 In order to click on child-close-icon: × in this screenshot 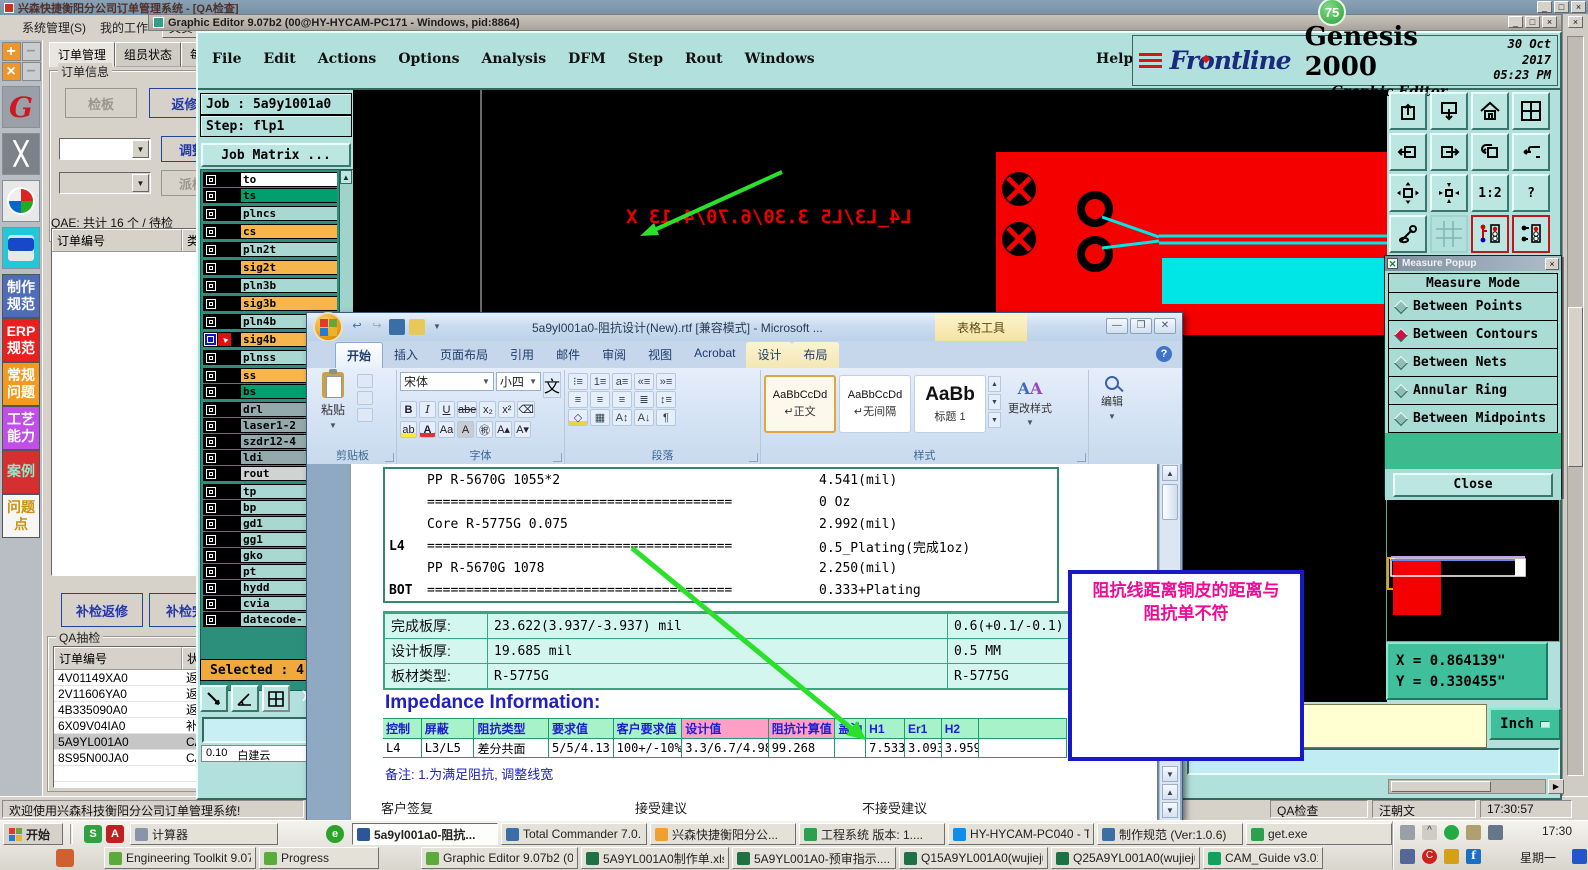, I will do `click(1575, 22)`.